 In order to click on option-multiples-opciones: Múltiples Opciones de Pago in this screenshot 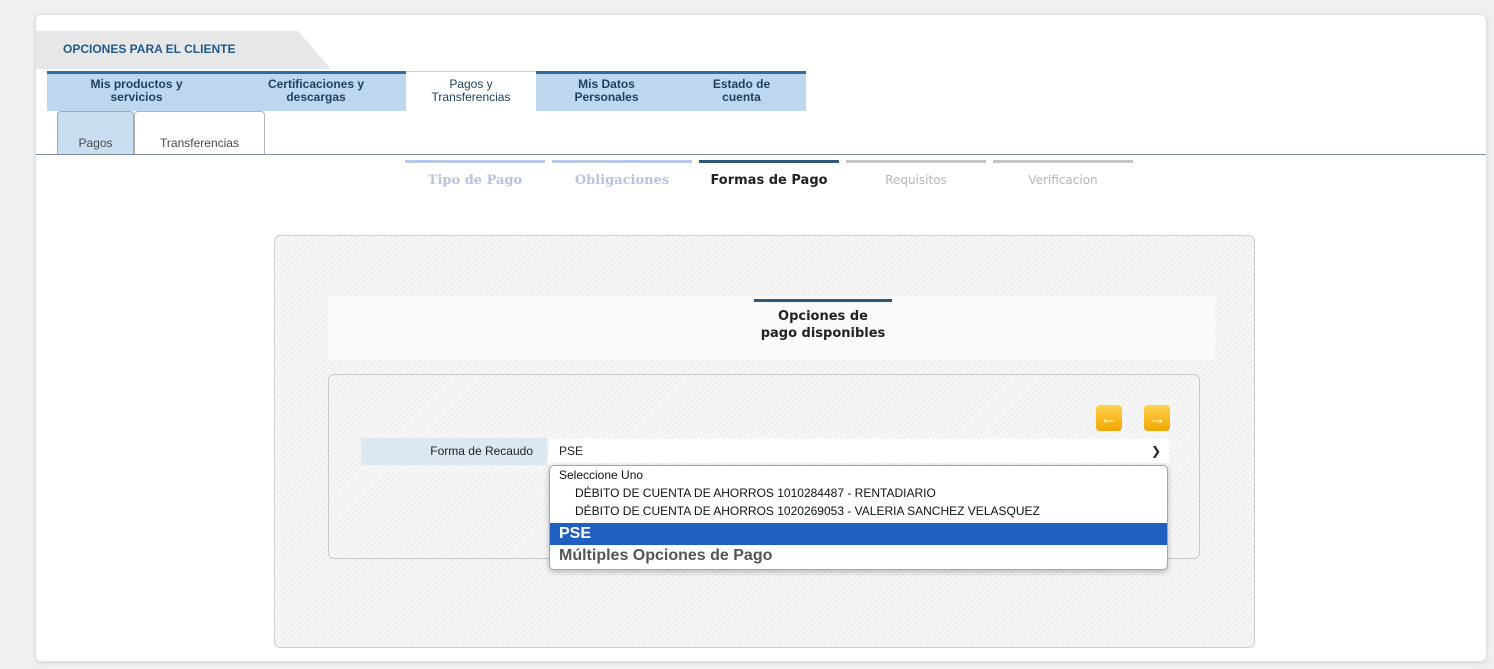, I will do `click(858, 556)`.